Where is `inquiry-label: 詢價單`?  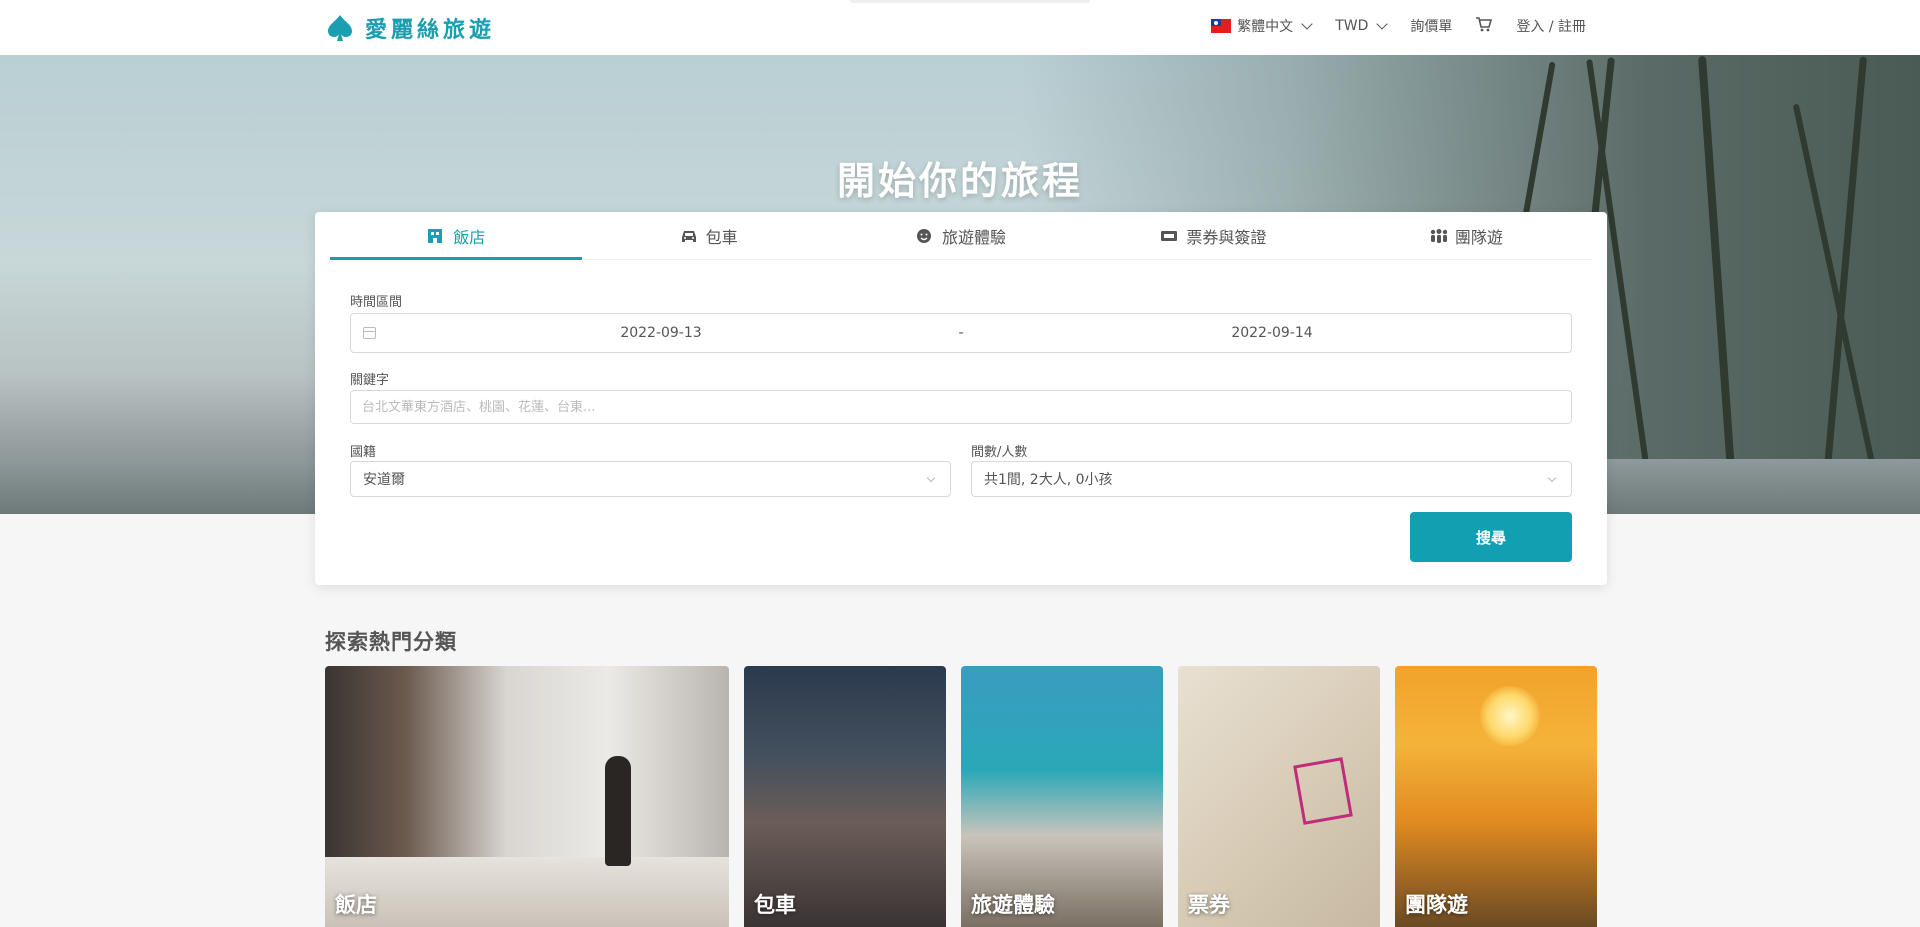 inquiry-label: 詢價單 is located at coordinates (1431, 27).